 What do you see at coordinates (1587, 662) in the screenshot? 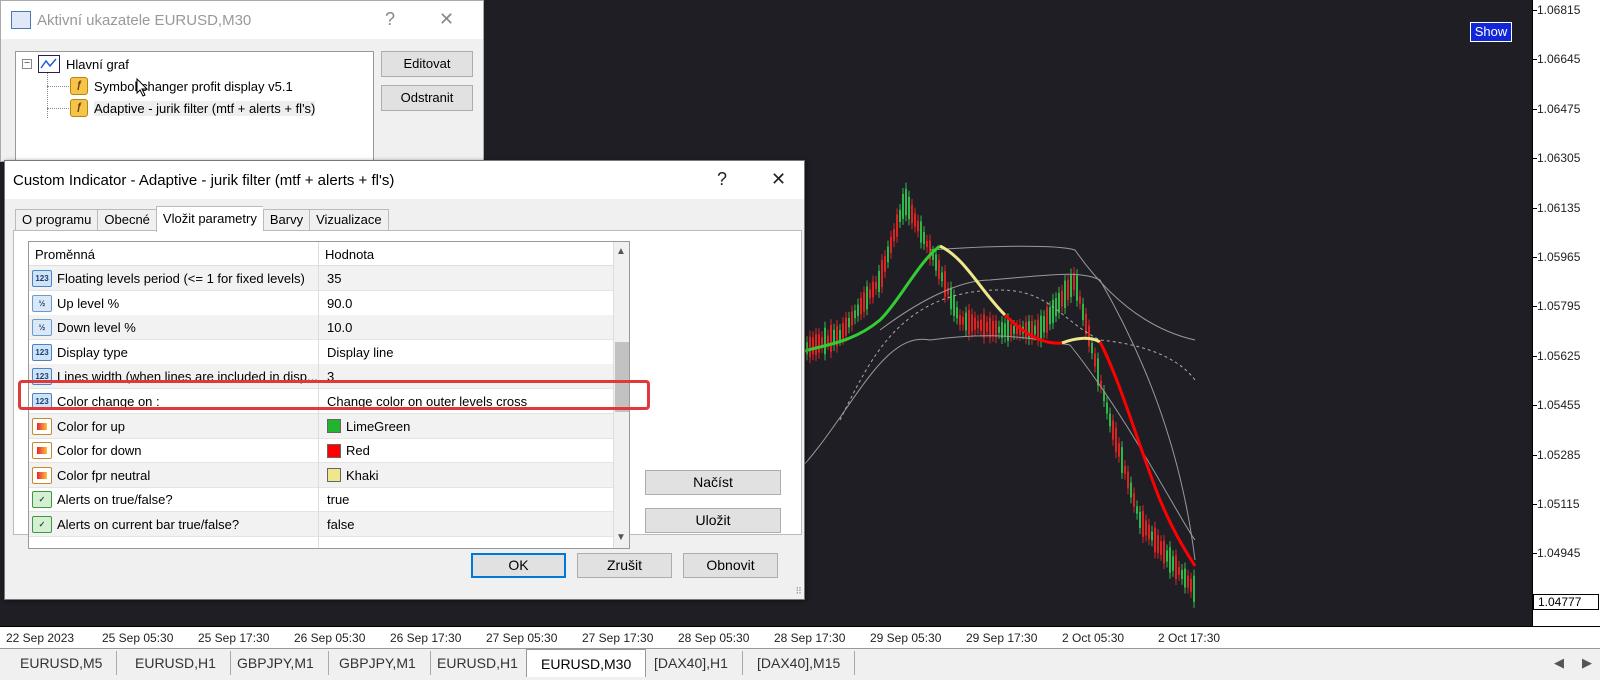
I see `scroll-right-icon: ▶` at bounding box center [1587, 662].